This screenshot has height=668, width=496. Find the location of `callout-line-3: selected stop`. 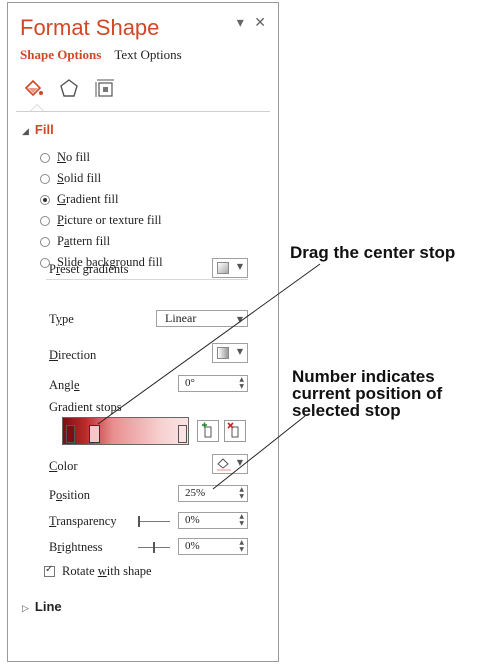

callout-line-3: selected stop is located at coordinates (346, 410).